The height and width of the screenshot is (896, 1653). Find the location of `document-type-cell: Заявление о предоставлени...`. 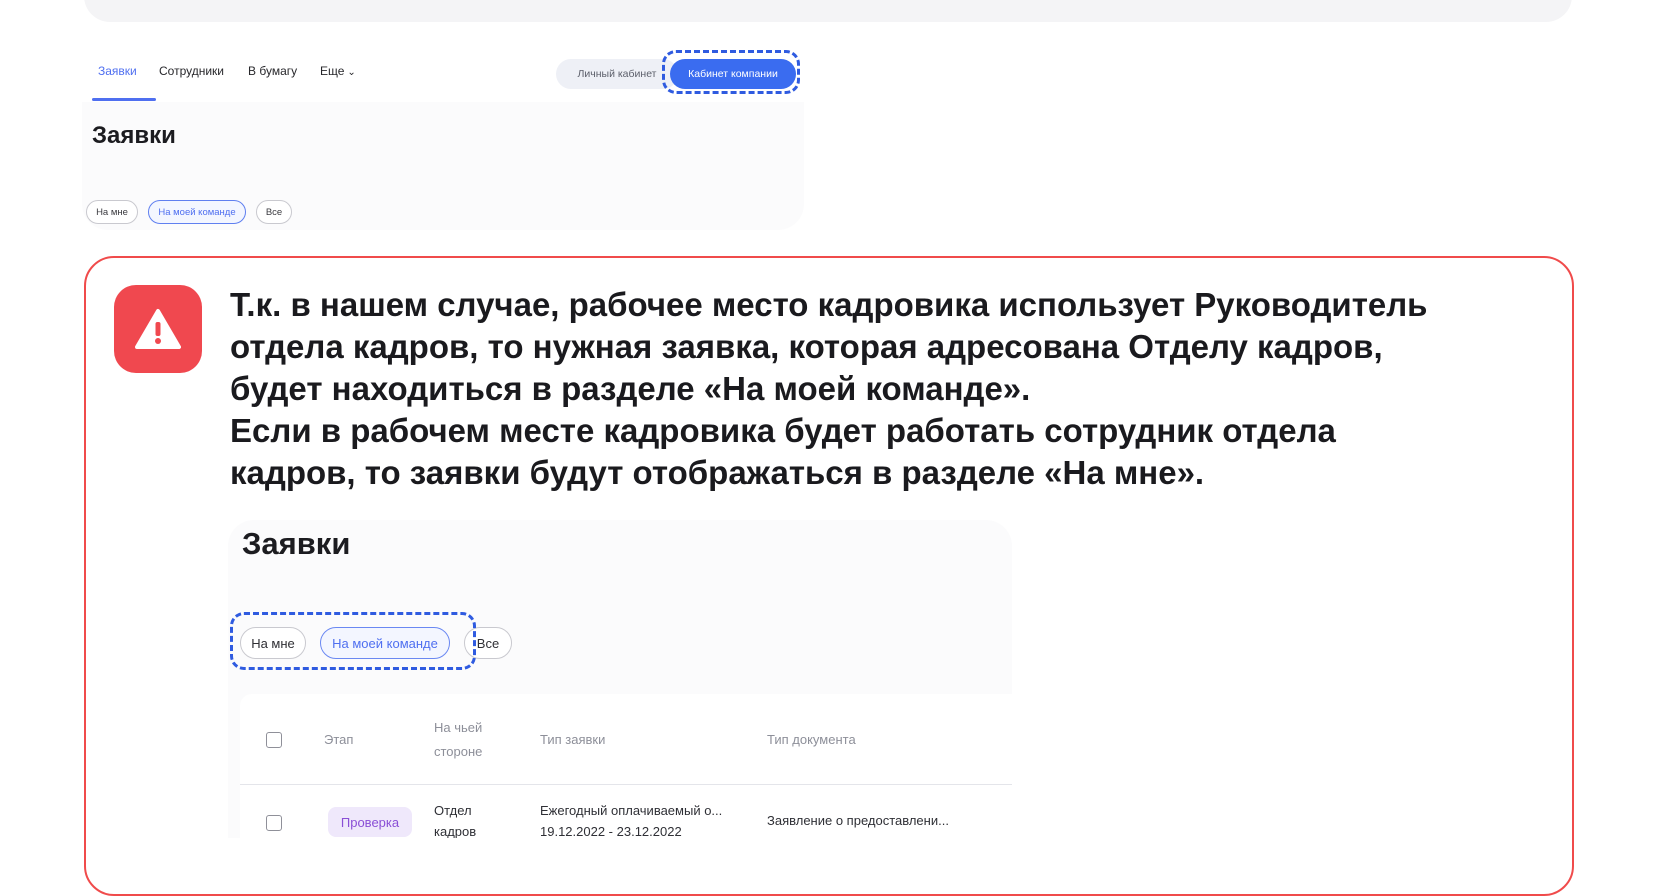

document-type-cell: Заявление о предоставлени... is located at coordinates (858, 820).